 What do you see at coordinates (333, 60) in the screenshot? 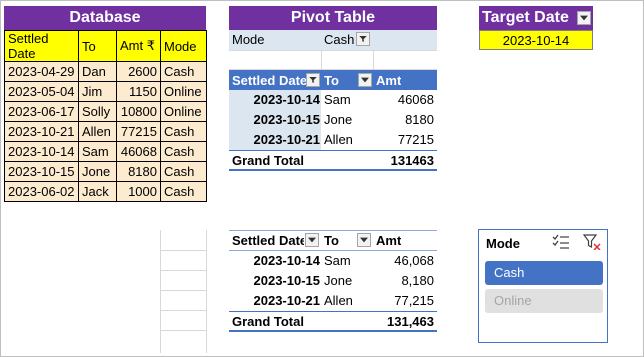
I see `pivot-blank-row` at bounding box center [333, 60].